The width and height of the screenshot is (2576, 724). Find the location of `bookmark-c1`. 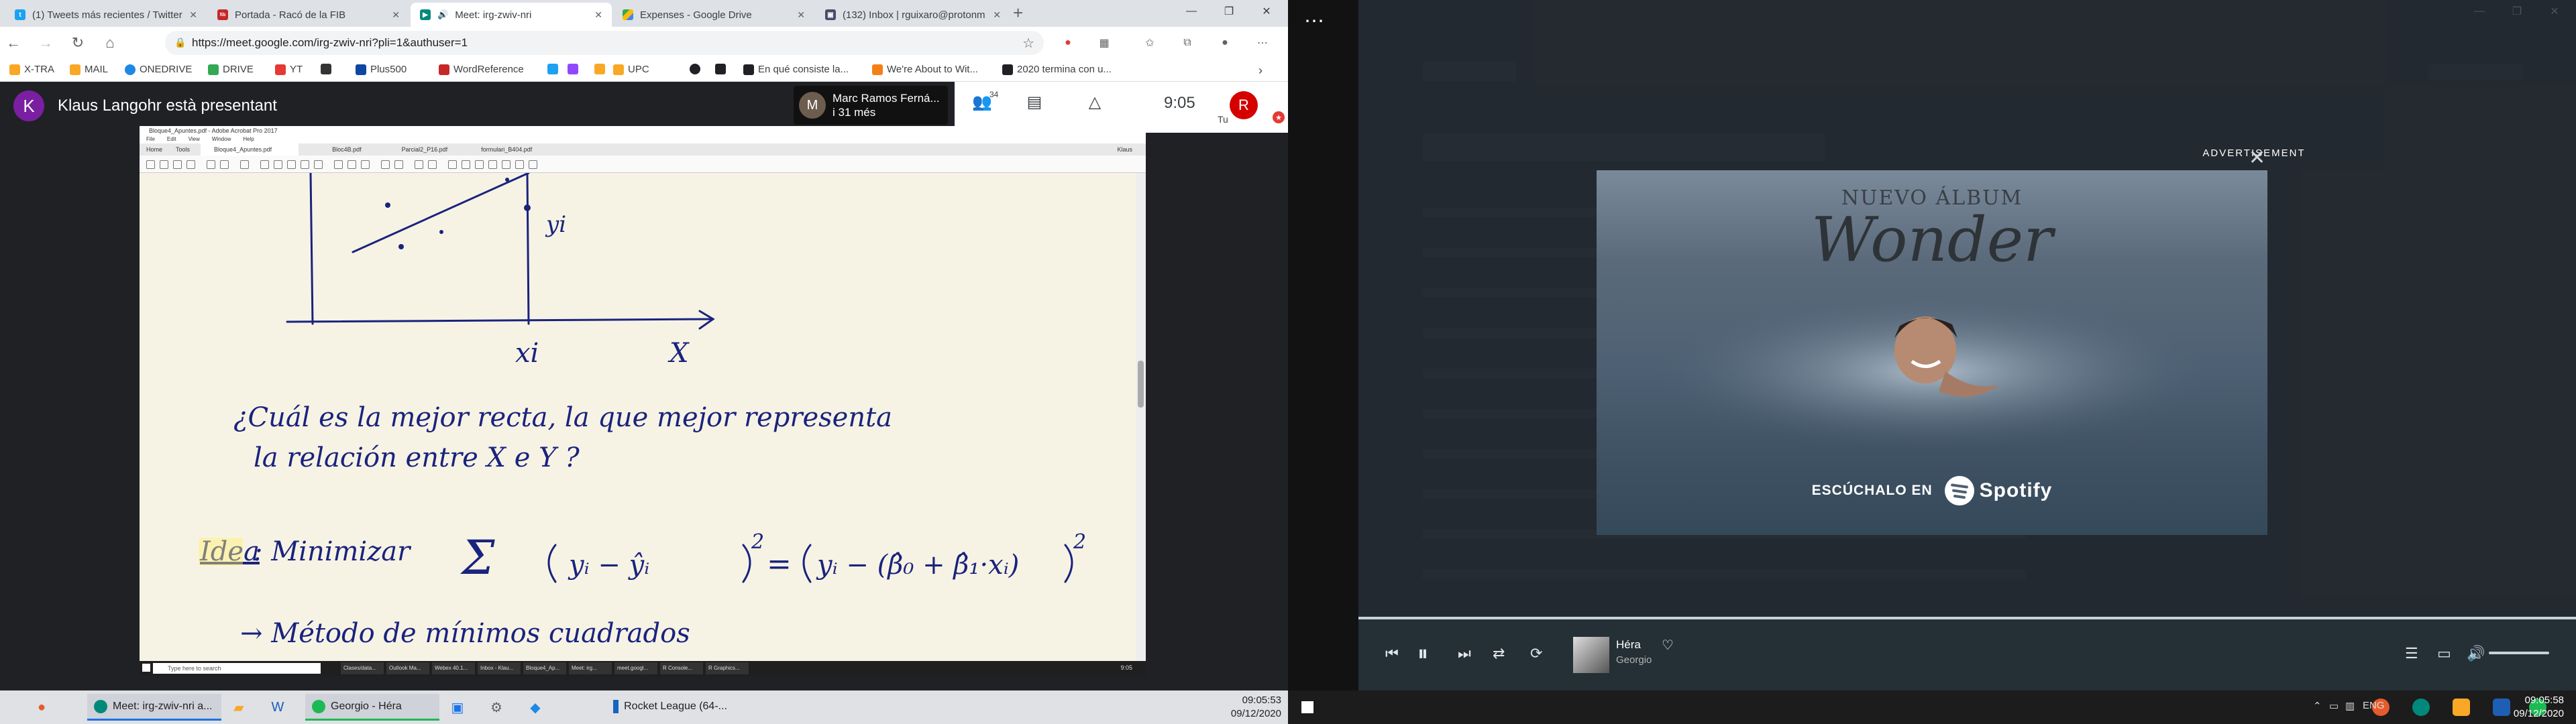

bookmark-c1 is located at coordinates (695, 69).